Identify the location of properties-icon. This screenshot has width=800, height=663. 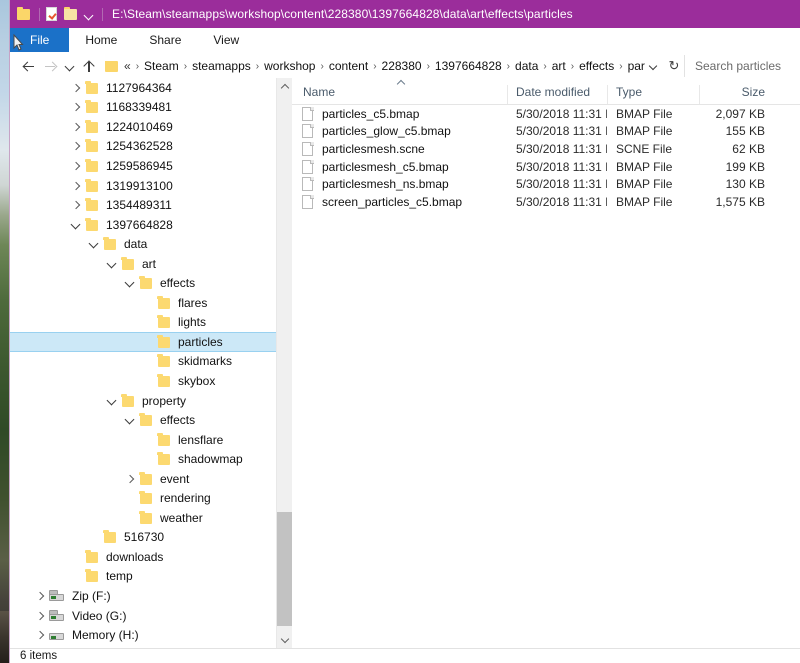
(52, 14).